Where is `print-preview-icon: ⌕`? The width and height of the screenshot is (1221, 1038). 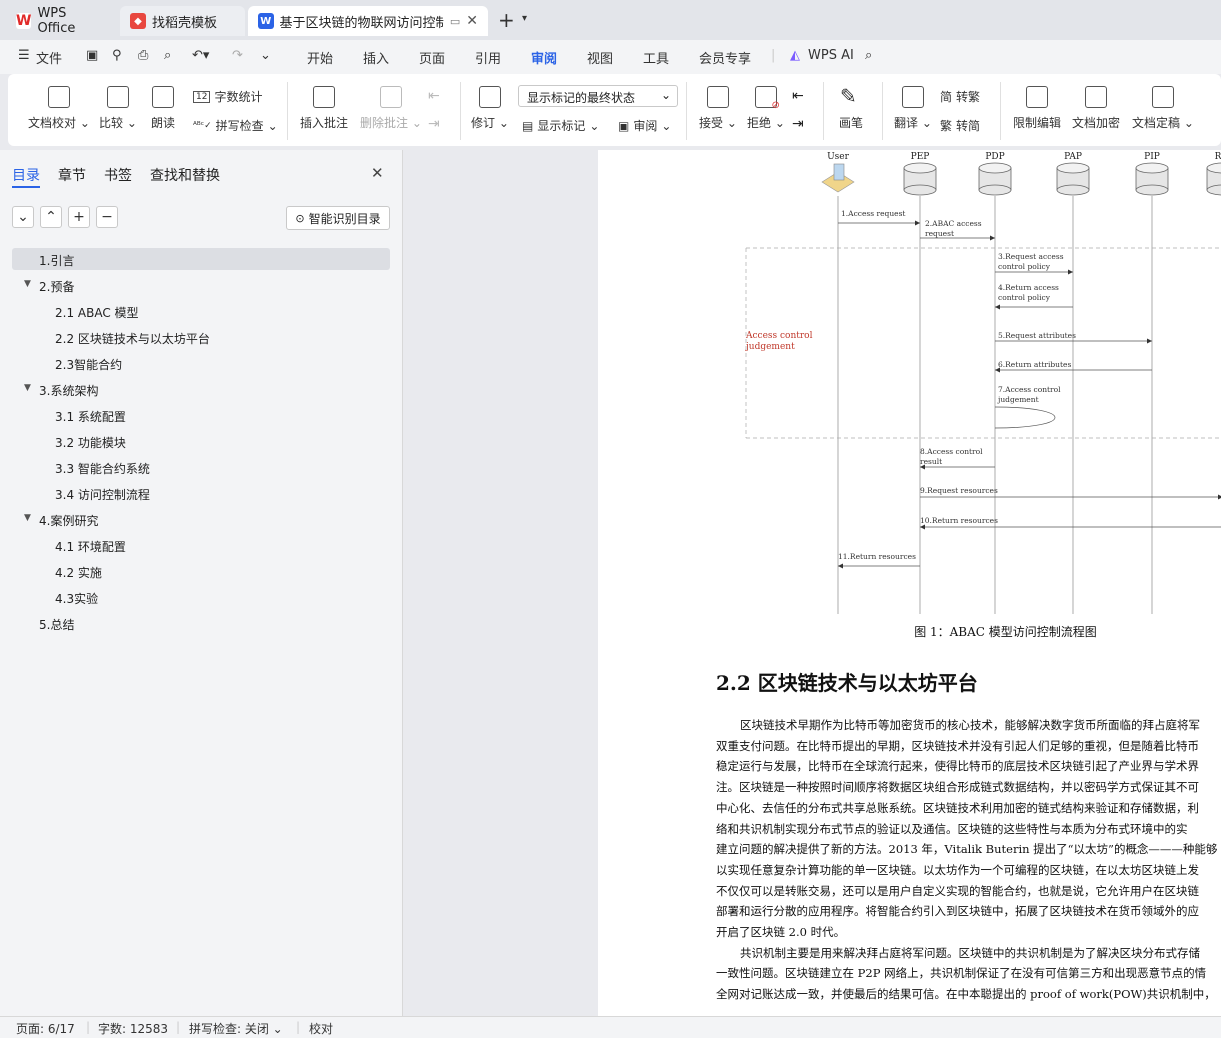 print-preview-icon: ⌕ is located at coordinates (167, 55).